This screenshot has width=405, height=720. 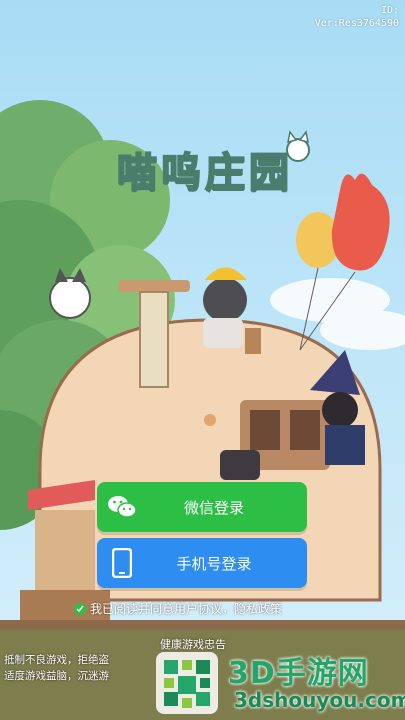 What do you see at coordinates (187, 683) in the screenshot?
I see `watermark-logo-icon` at bounding box center [187, 683].